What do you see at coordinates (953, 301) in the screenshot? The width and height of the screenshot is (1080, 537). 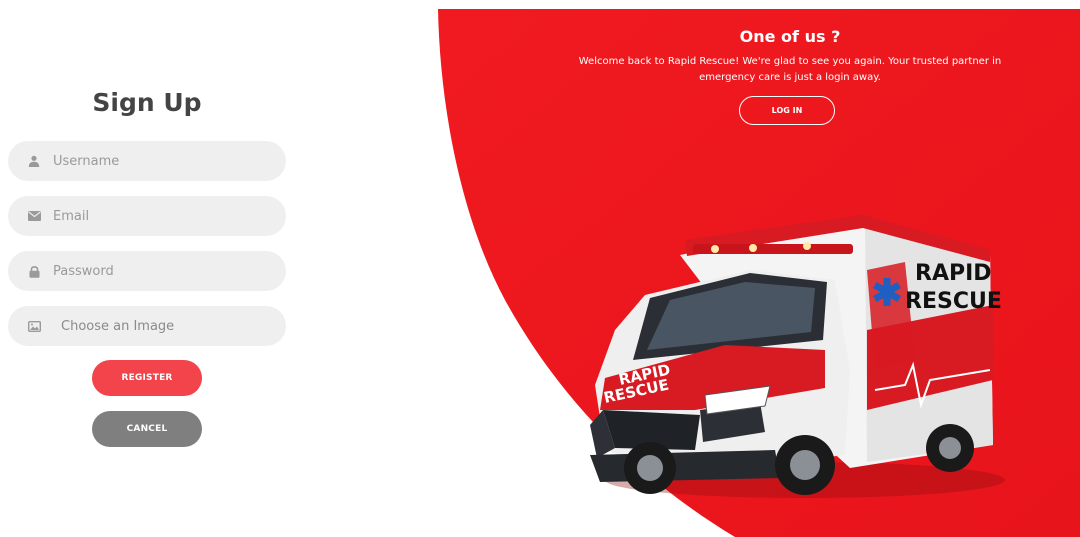 I see `side-text-rescue: RESCUE` at bounding box center [953, 301].